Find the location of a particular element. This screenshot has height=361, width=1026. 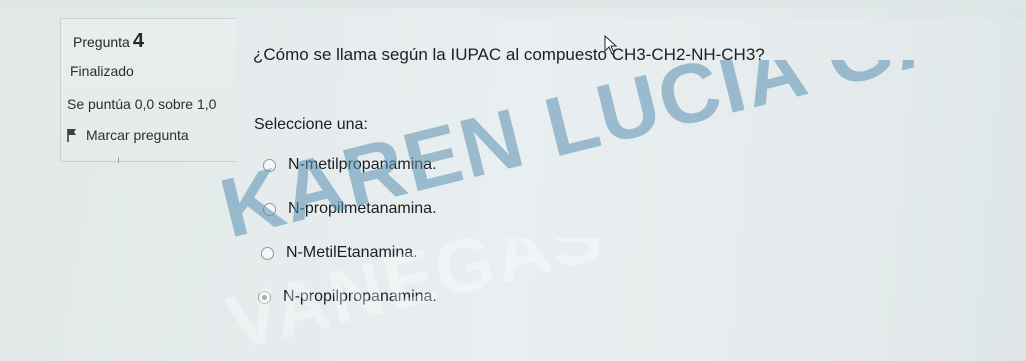

answer-label-d: N-propilpropanamina. is located at coordinates (360, 296).